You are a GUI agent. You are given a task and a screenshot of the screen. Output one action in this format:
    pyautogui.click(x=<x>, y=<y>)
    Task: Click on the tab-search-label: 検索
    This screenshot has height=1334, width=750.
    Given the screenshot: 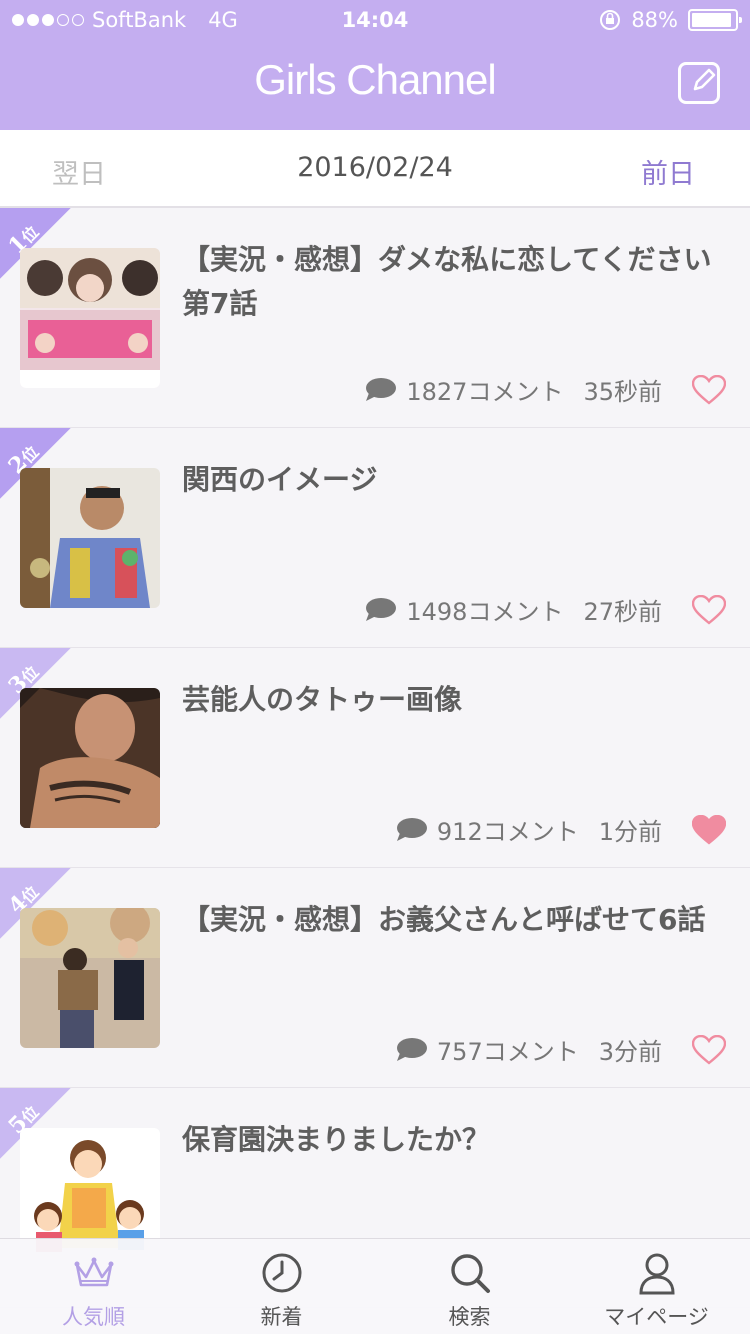 What is the action you would take?
    pyautogui.click(x=469, y=1317)
    